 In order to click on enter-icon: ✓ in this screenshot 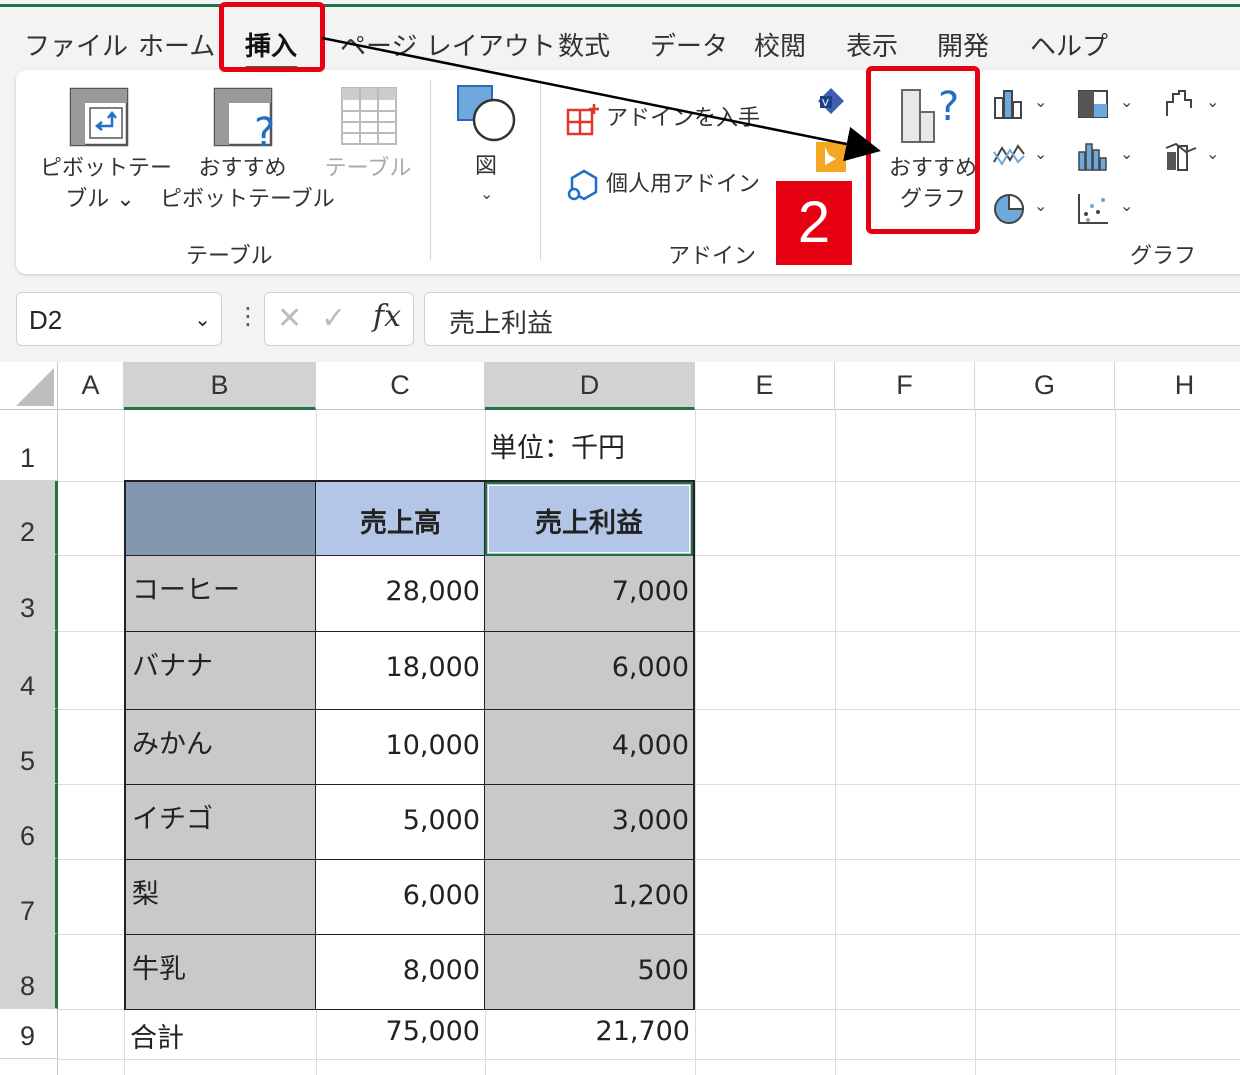, I will do `click(333, 318)`.